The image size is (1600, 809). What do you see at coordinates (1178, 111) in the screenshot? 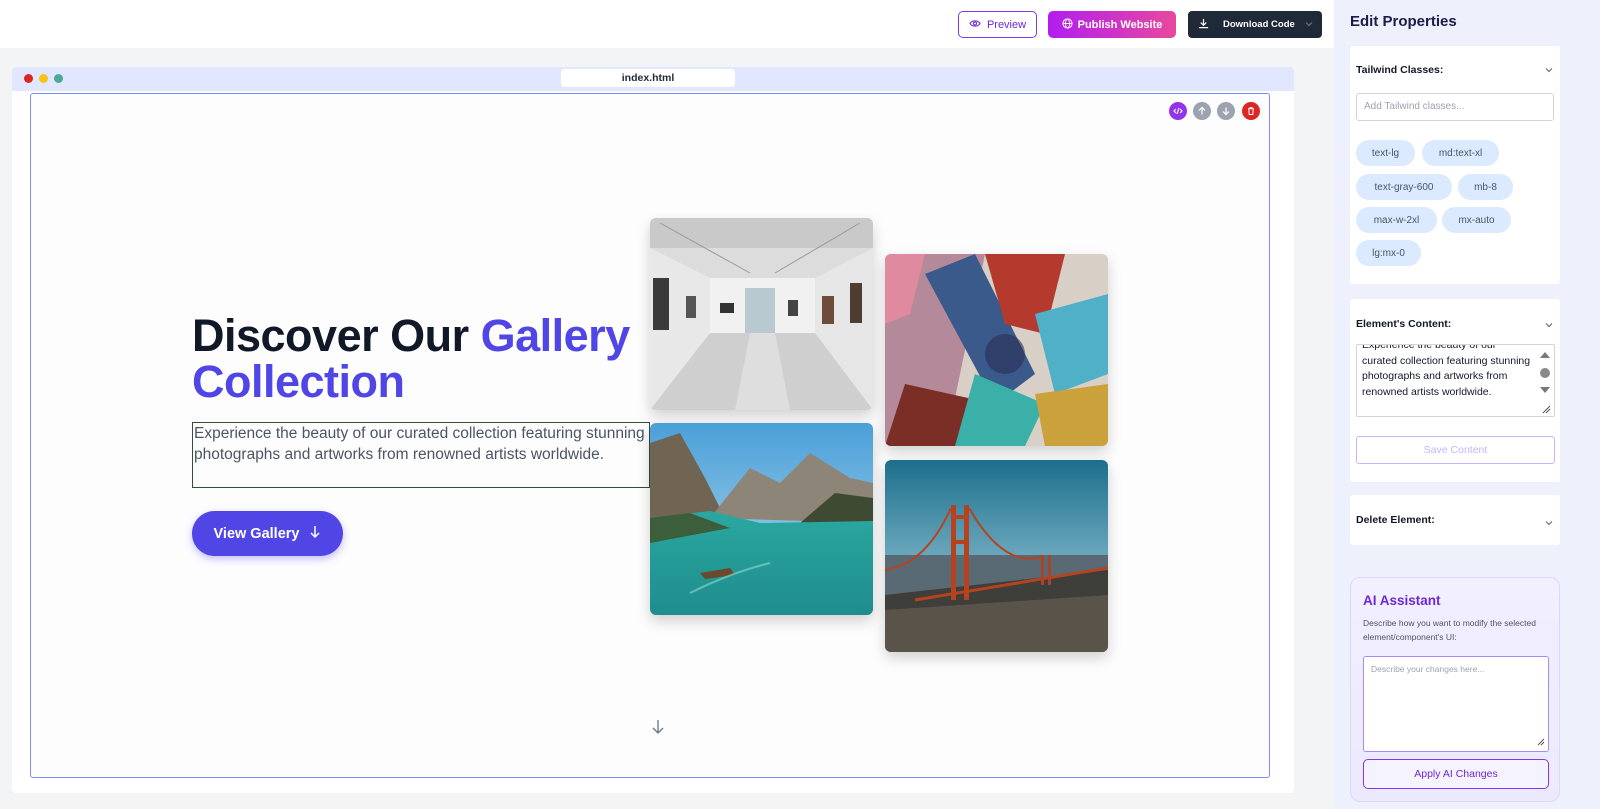
I see `code-icon` at bounding box center [1178, 111].